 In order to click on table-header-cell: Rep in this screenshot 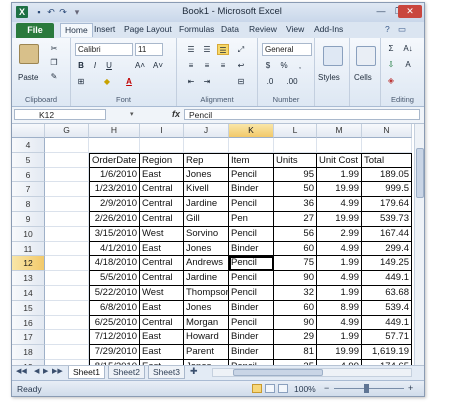, I will do `click(206, 160)`.